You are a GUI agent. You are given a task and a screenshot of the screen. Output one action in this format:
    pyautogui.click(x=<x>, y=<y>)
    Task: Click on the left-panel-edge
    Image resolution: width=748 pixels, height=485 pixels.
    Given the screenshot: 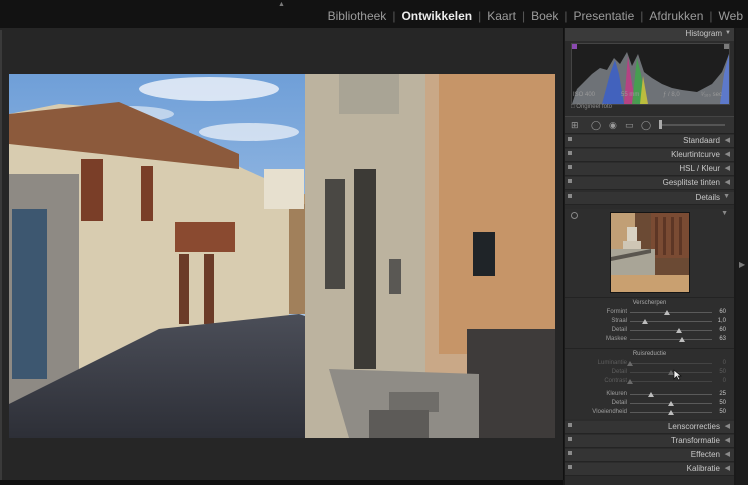 What is the action you would take?
    pyautogui.click(x=1, y=256)
    